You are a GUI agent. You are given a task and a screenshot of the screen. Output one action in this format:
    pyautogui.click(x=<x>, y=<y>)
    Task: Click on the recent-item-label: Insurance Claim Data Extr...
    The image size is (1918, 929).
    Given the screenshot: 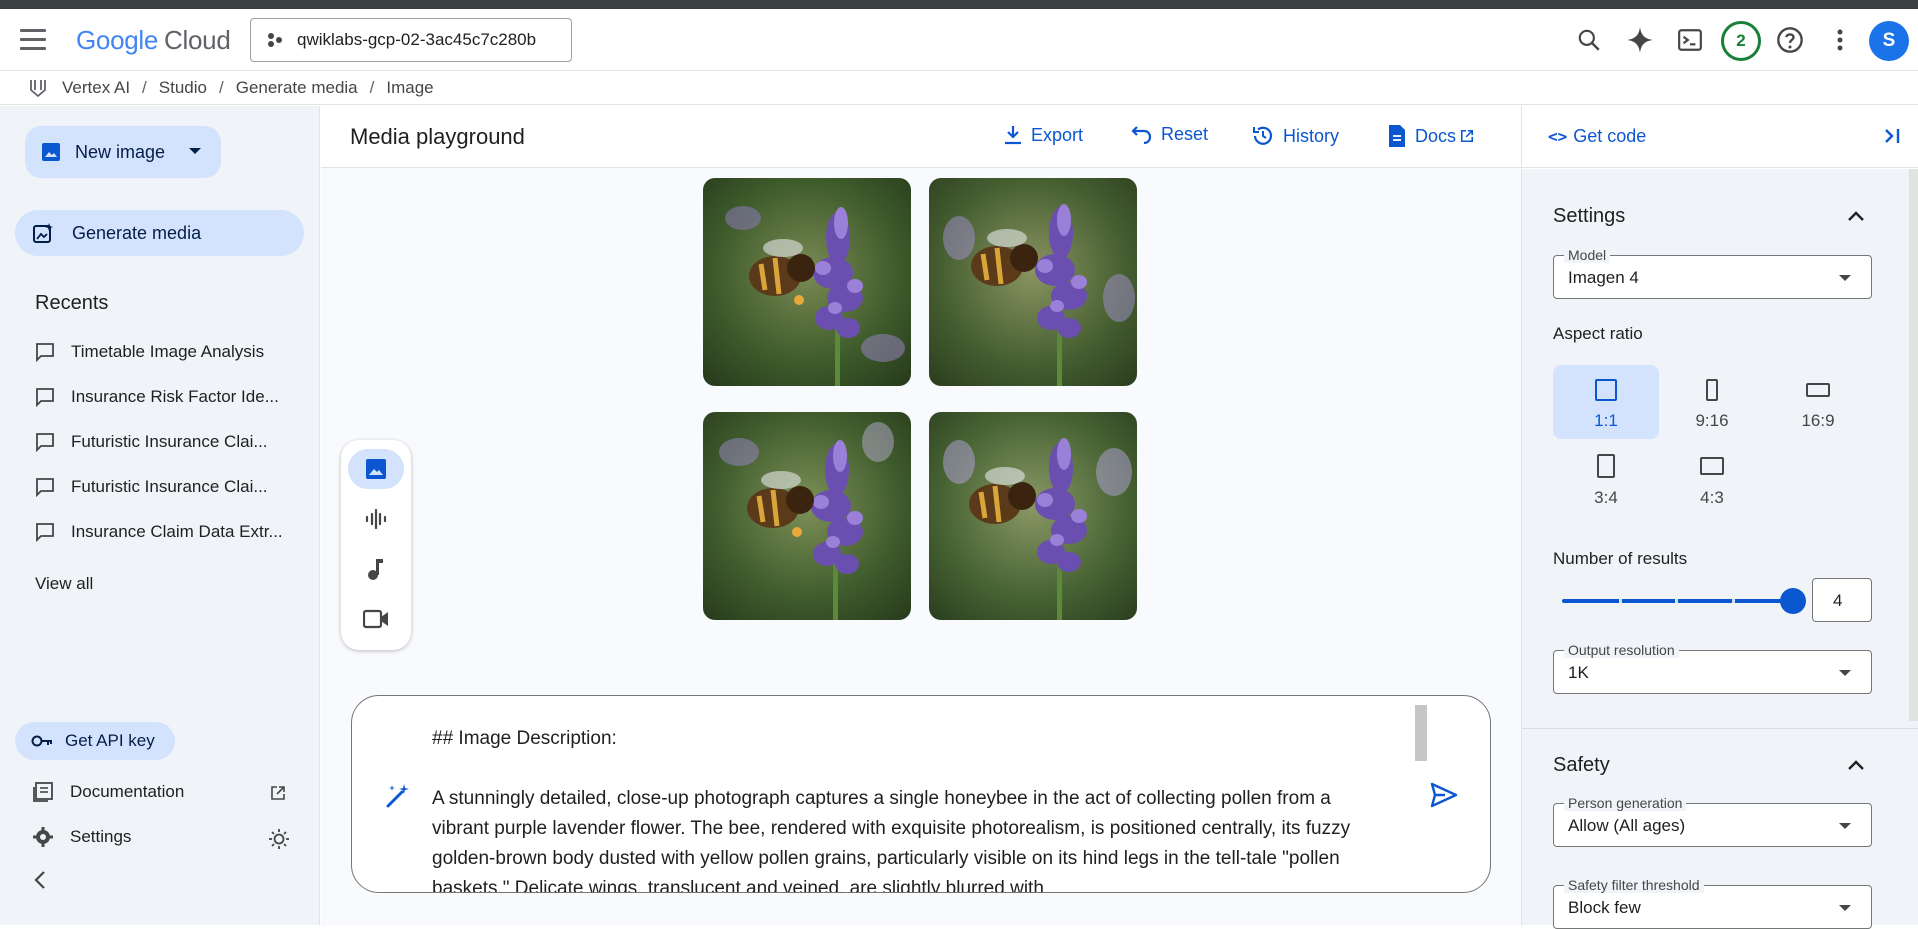 What is the action you would take?
    pyautogui.click(x=177, y=531)
    